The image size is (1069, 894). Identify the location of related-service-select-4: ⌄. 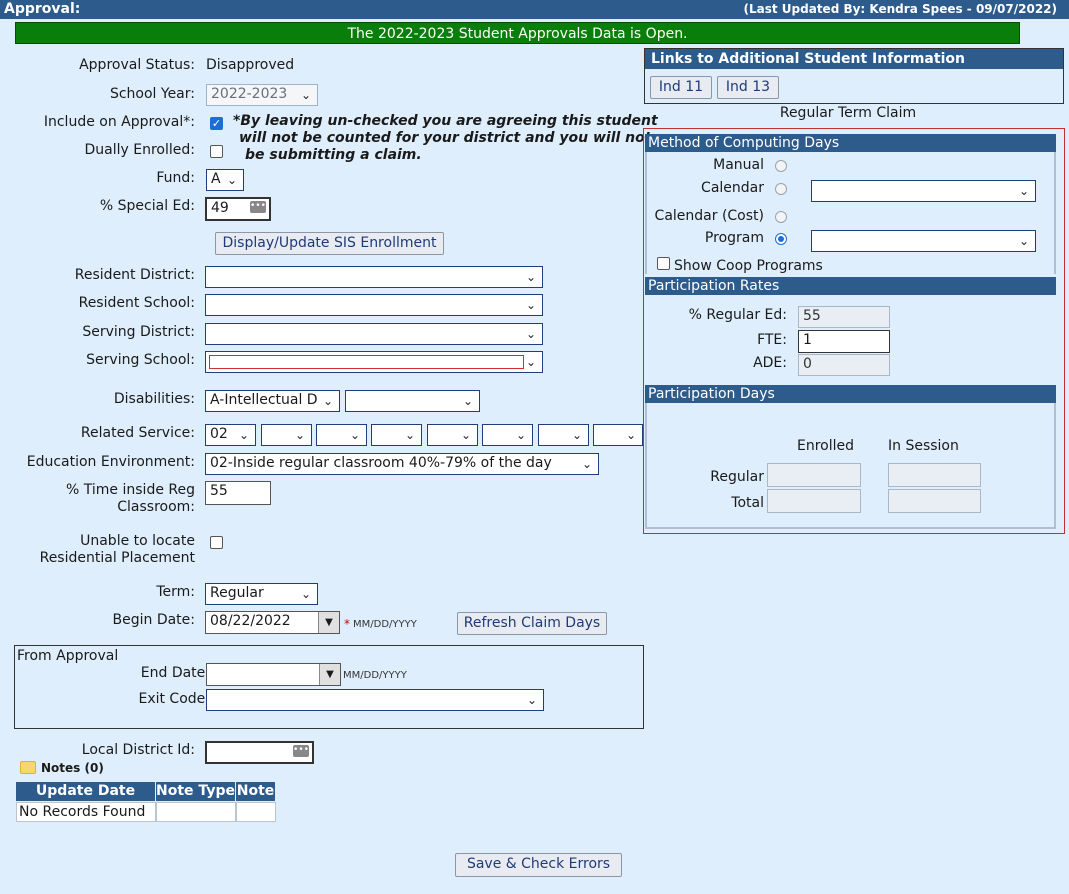
(396, 435).